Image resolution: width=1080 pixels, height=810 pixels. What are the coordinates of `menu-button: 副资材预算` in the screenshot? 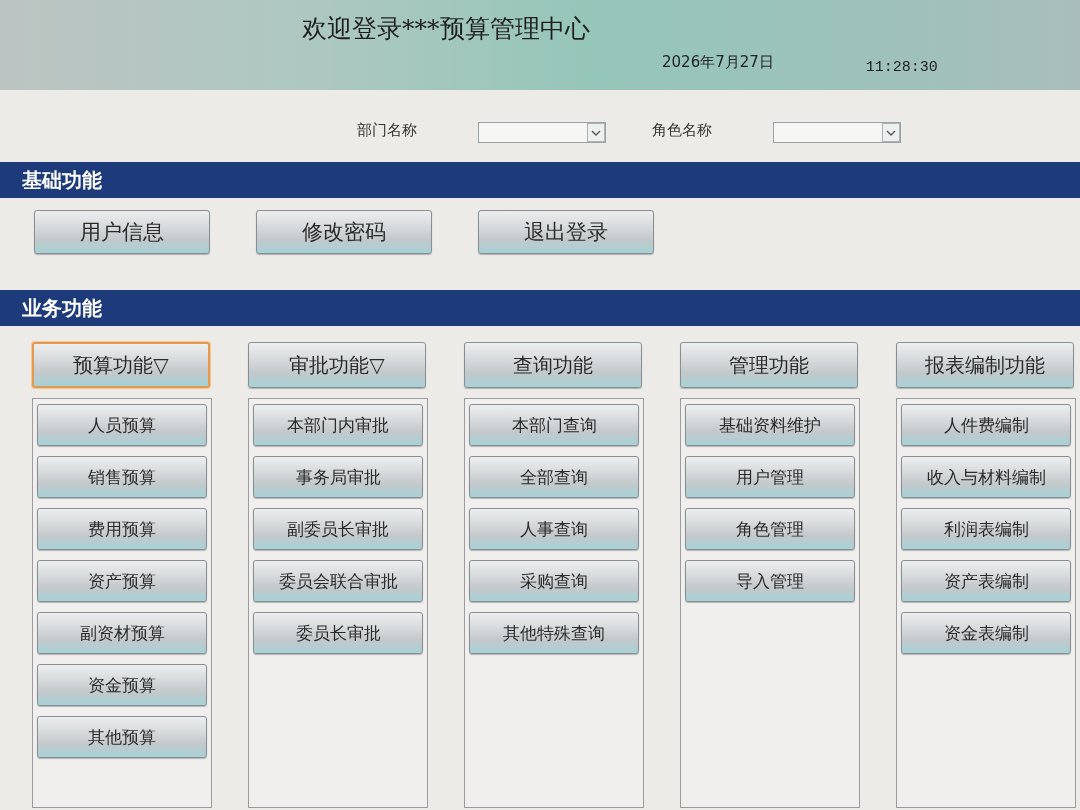 It's located at (122, 633).